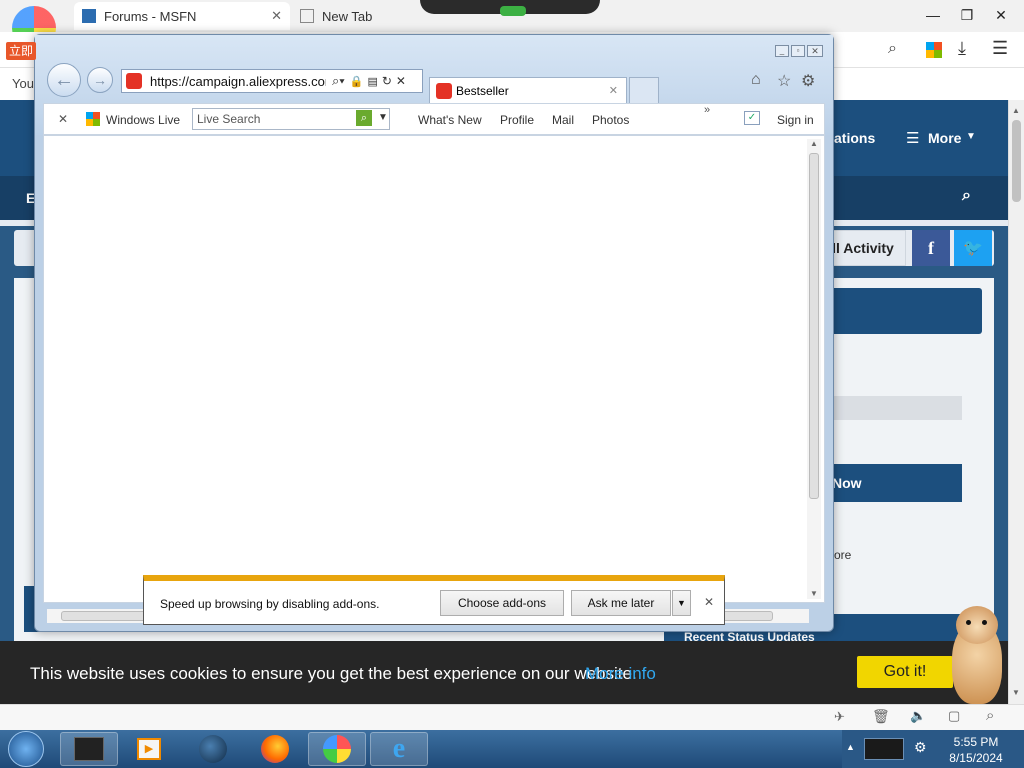 This screenshot has width=1024, height=768. Describe the element at coordinates (100, 80) in the screenshot. I see `forward-icon: →` at that location.